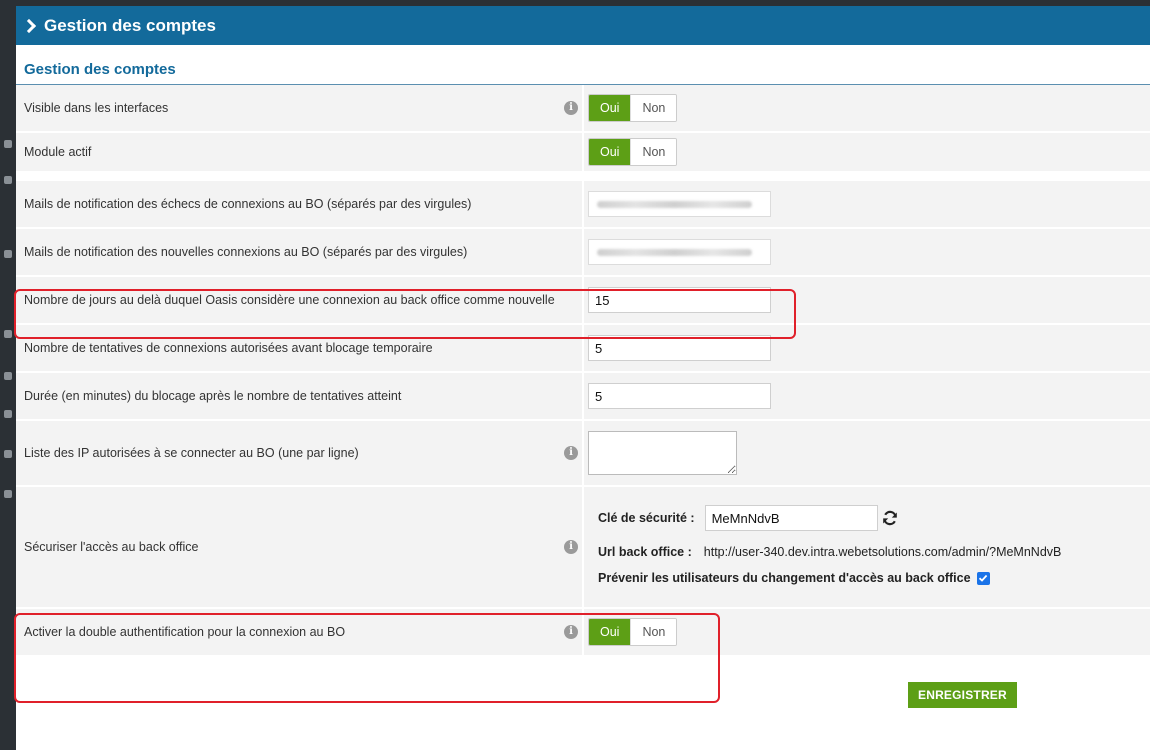 Image resolution: width=1150 pixels, height=750 pixels. I want to click on security-key-line: Clé de sécurité :, so click(829, 518).